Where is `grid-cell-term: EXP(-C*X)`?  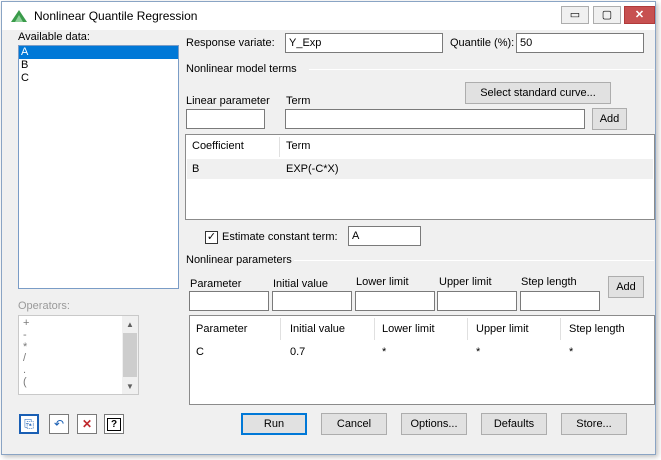 grid-cell-term: EXP(-C*X) is located at coordinates (312, 169).